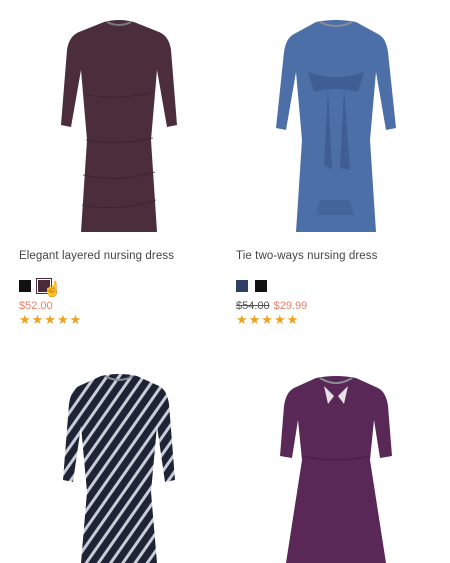  I want to click on product-title: Elegant layered nursing dress, so click(119, 256).